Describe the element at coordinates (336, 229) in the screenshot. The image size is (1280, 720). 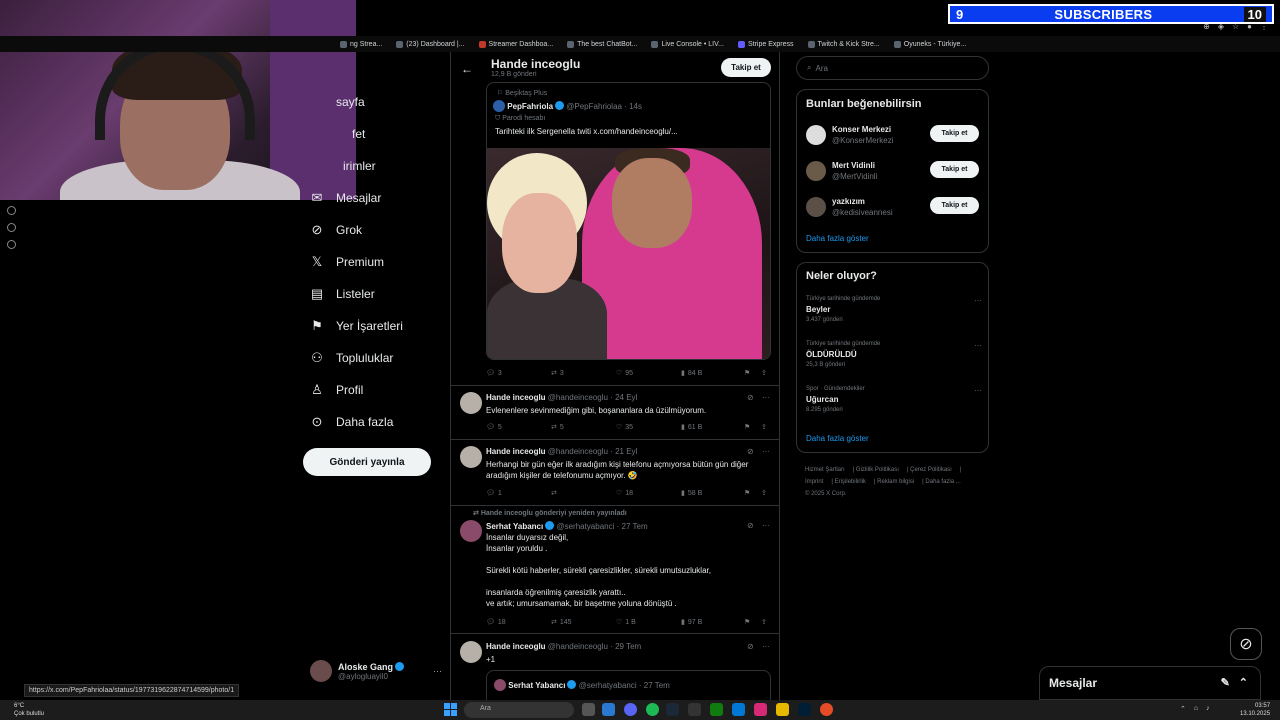
I see `nav-grok: ⊘ Grok` at that location.